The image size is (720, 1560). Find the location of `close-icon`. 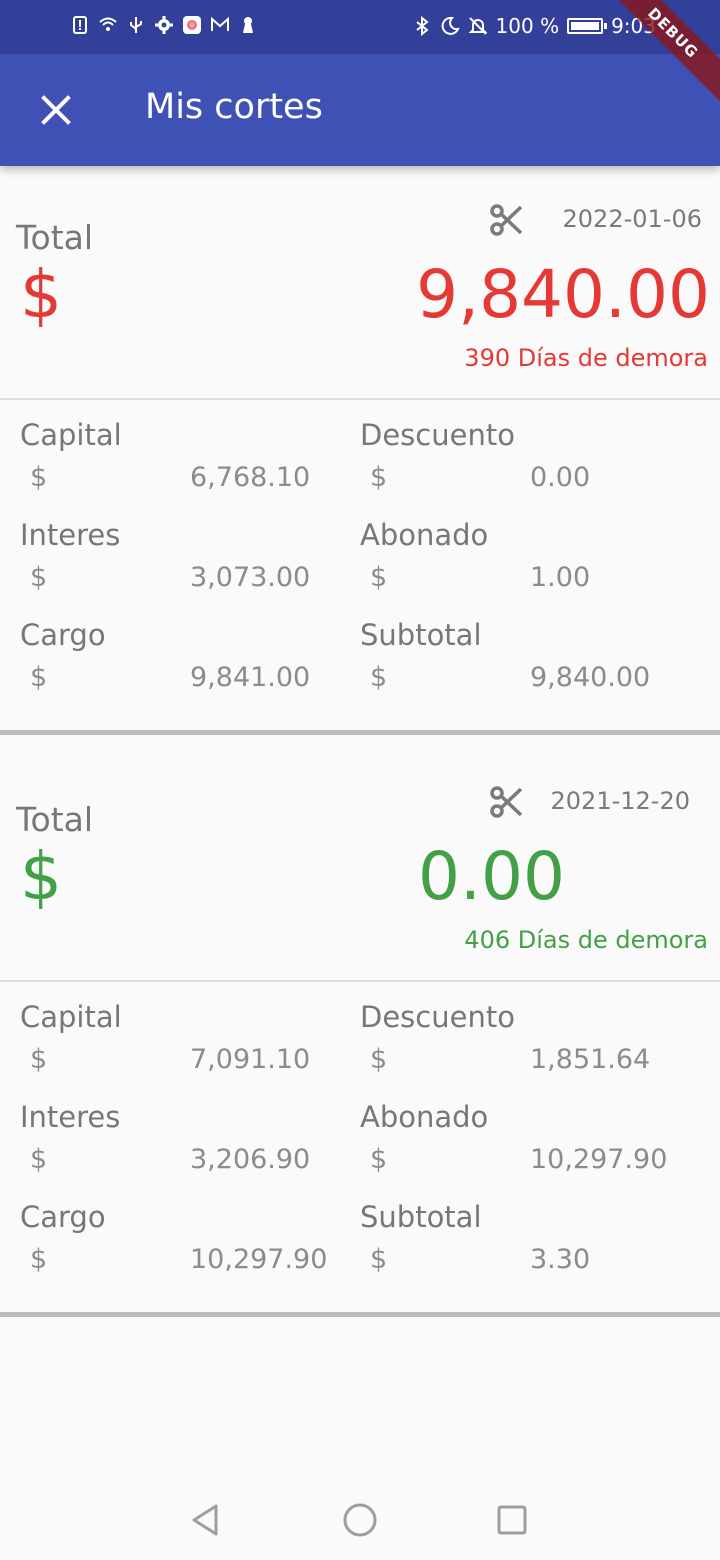

close-icon is located at coordinates (56, 110).